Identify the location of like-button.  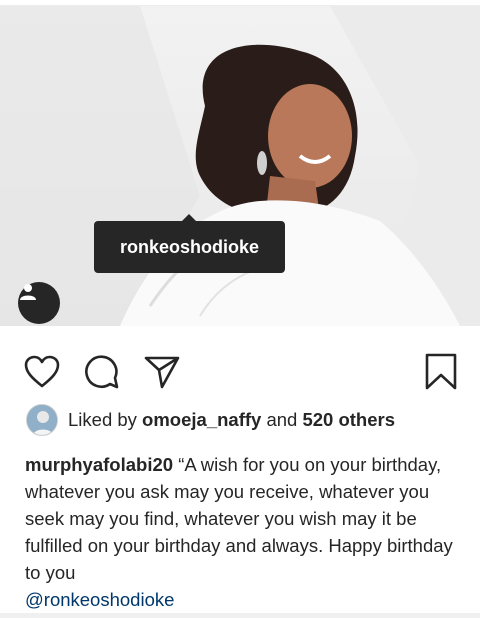
(42, 372).